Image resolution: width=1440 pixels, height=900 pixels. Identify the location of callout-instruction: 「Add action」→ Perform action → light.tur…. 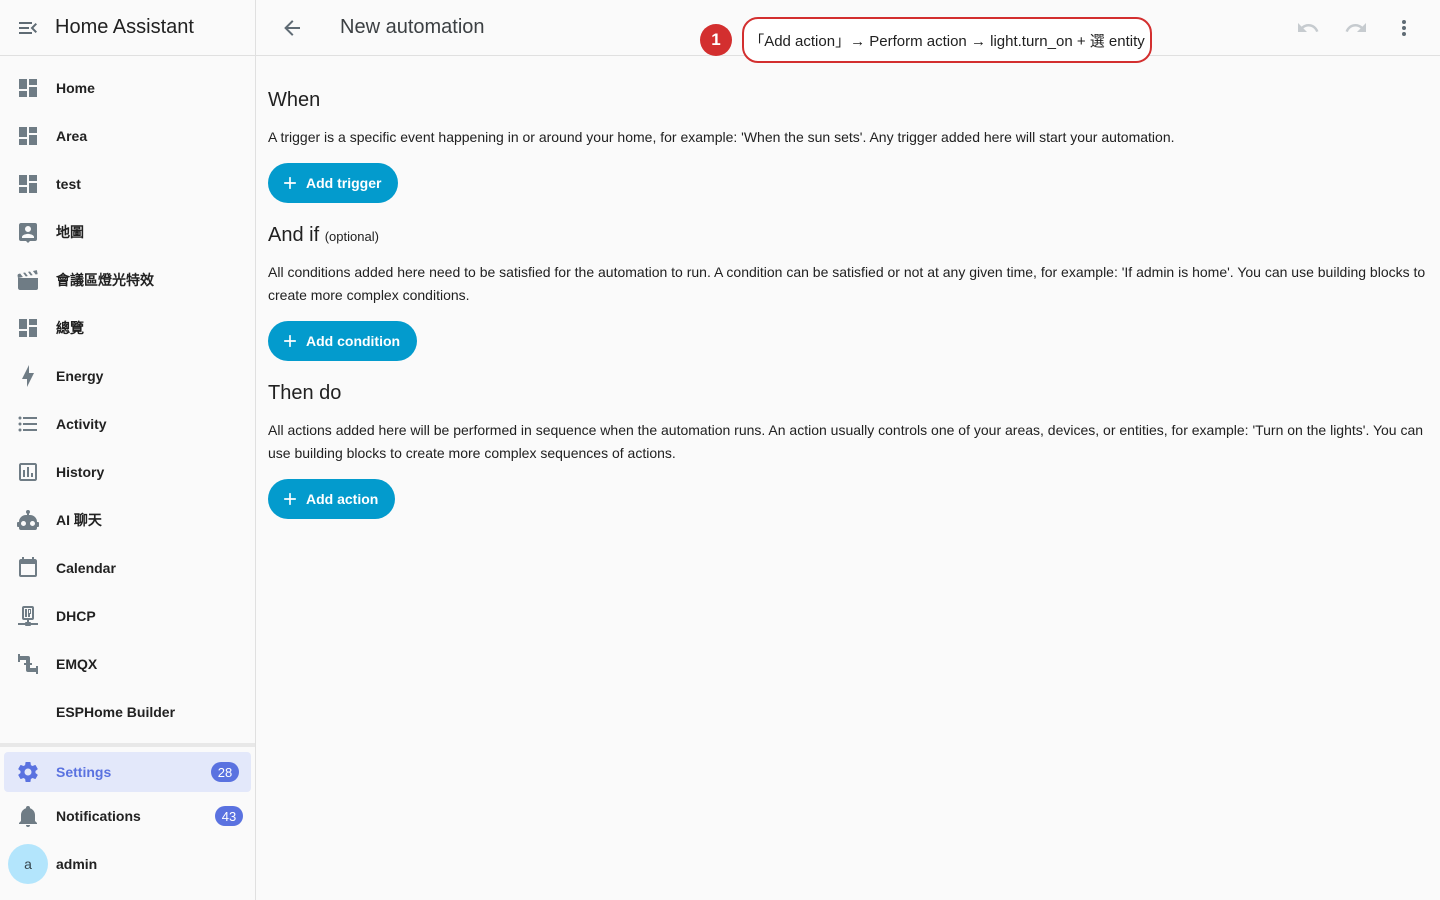
(947, 40).